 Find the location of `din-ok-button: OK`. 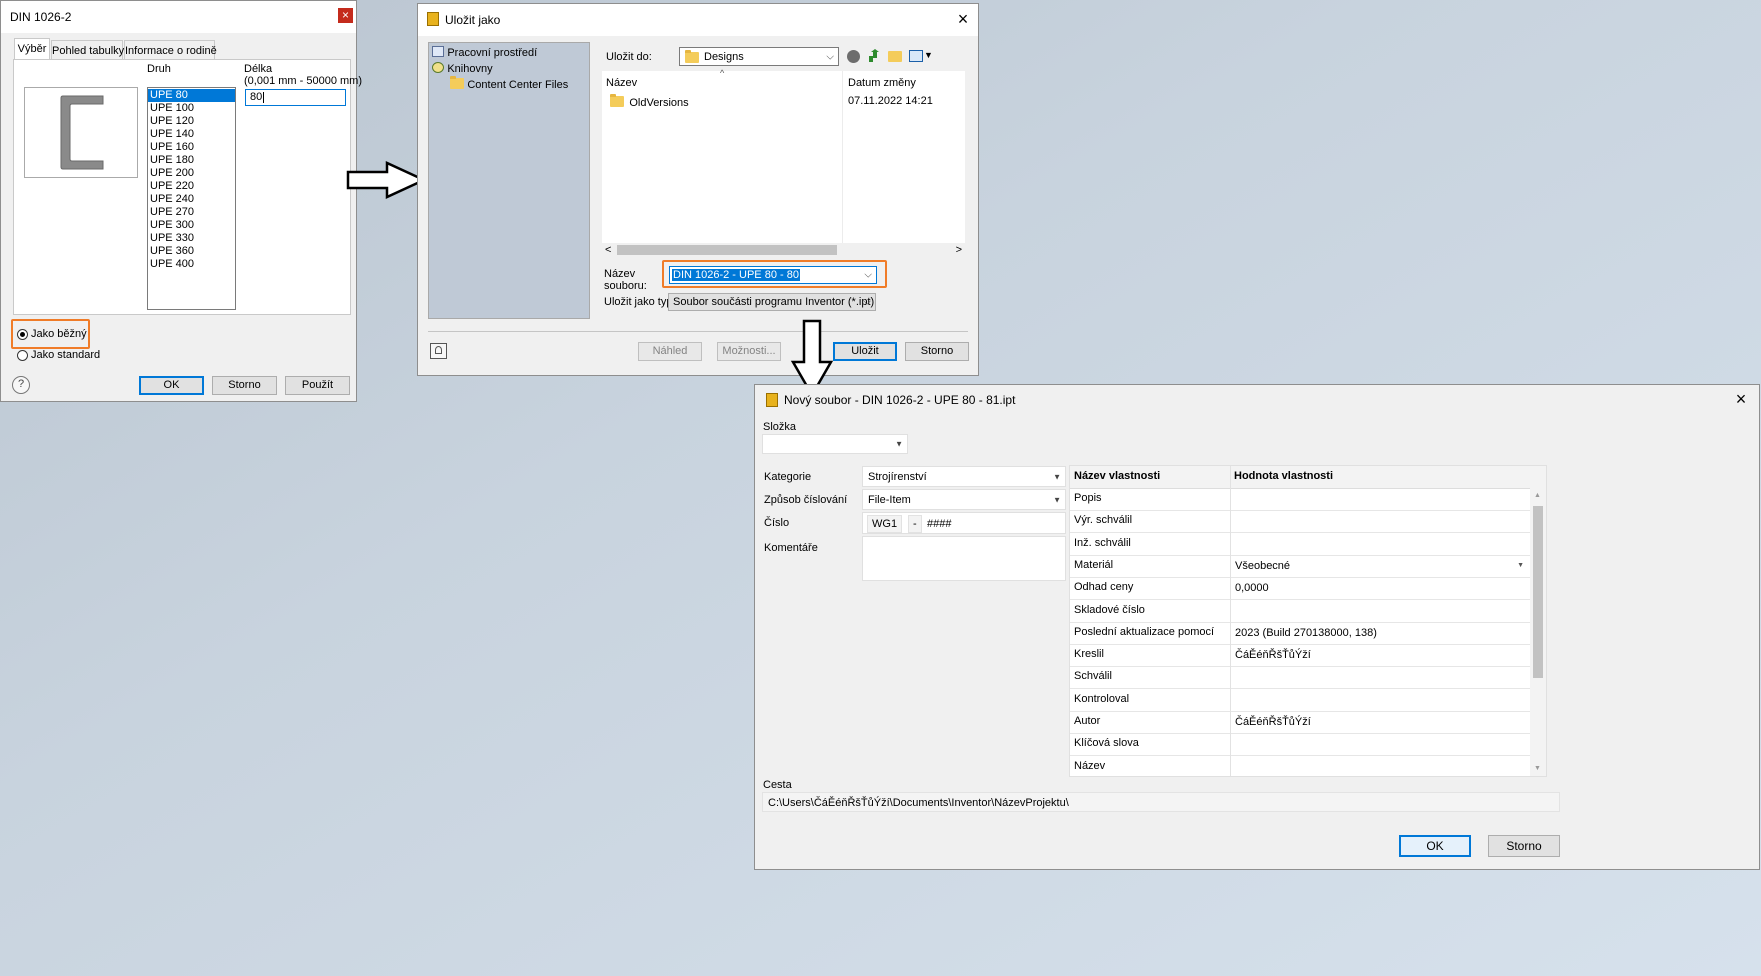

din-ok-button: OK is located at coordinates (171, 385).